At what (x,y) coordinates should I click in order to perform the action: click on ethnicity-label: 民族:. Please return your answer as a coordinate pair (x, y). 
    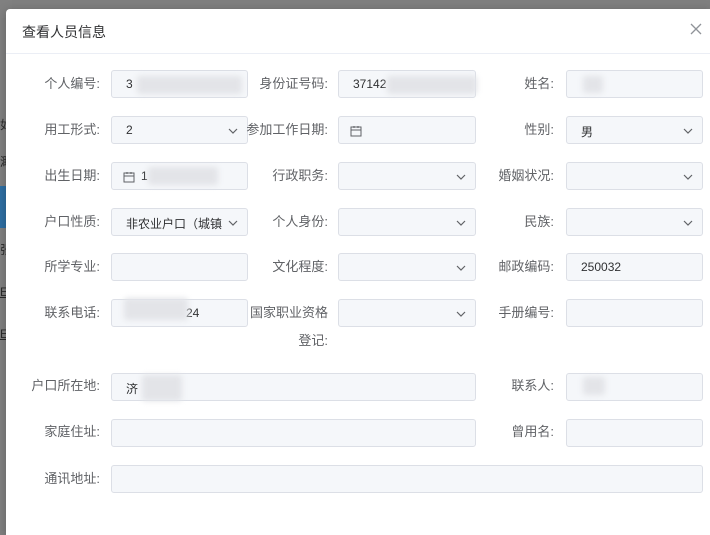
    Looking at the image, I should click on (539, 221).